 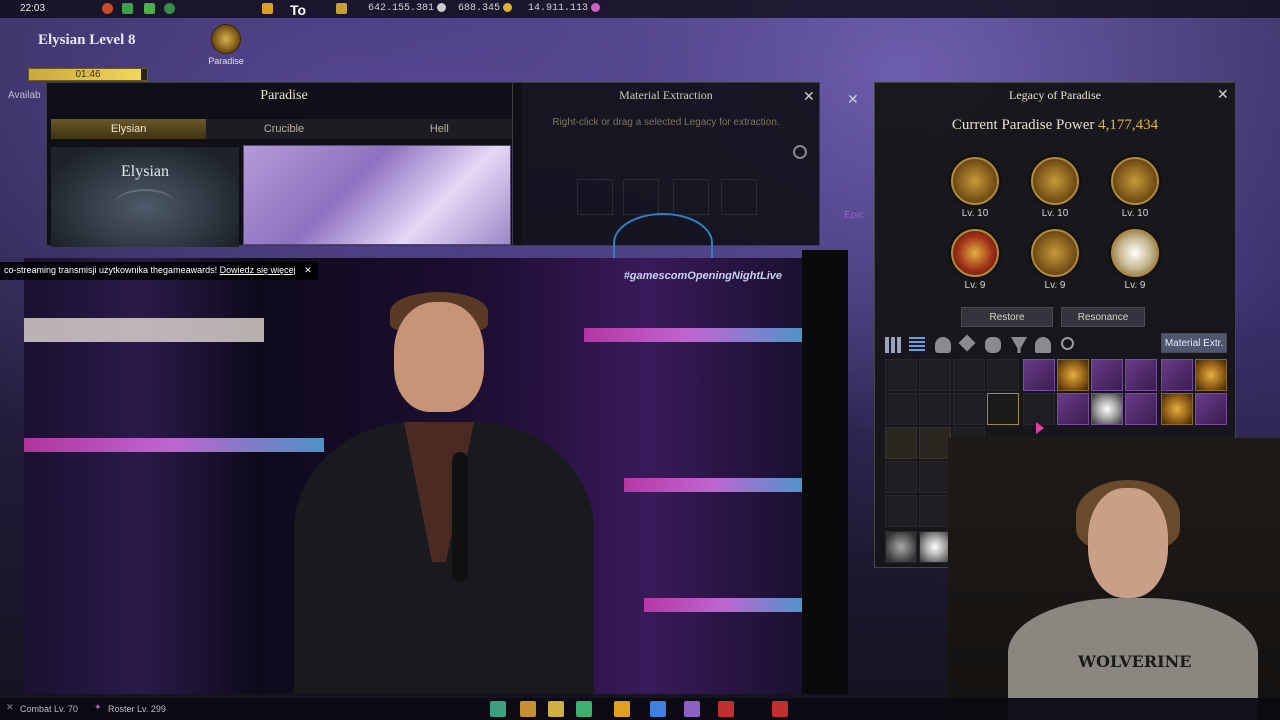 What do you see at coordinates (1194, 343) in the screenshot?
I see `material-extraction-button: Material Extr.` at bounding box center [1194, 343].